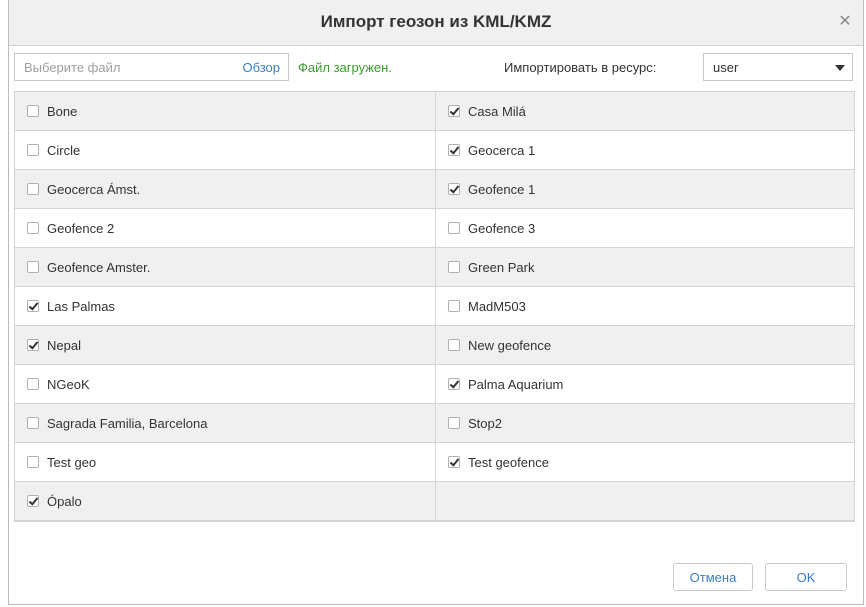  What do you see at coordinates (646, 384) in the screenshot?
I see `geofence-item: Palma Aquarium` at bounding box center [646, 384].